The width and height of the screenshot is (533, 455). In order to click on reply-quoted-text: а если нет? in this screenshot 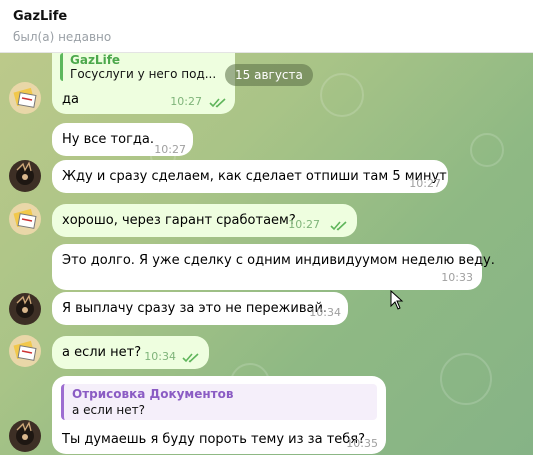, I will do `click(109, 410)`.